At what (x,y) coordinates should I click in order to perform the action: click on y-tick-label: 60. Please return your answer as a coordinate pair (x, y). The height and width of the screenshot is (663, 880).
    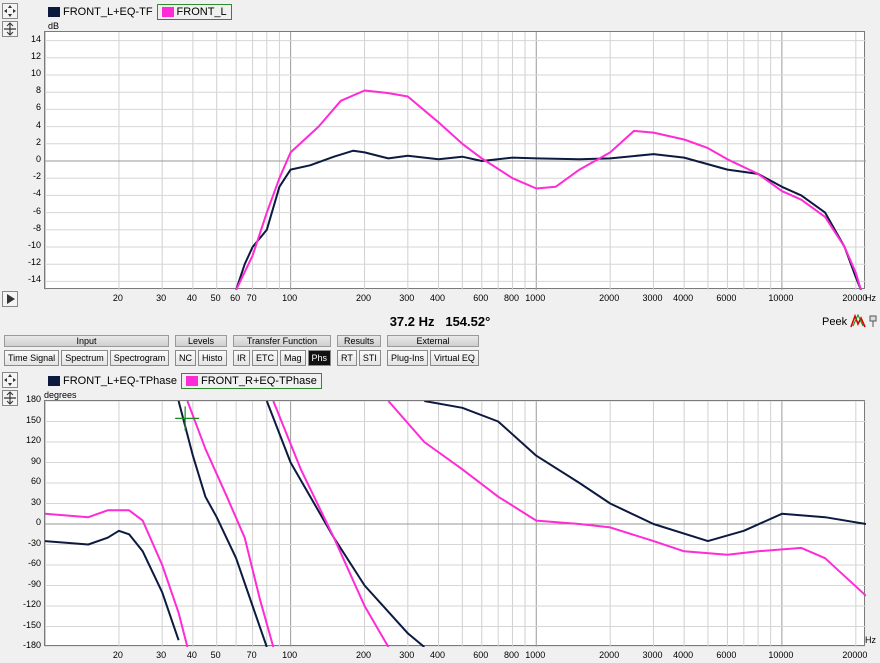
    Looking at the image, I should click on (35, 481).